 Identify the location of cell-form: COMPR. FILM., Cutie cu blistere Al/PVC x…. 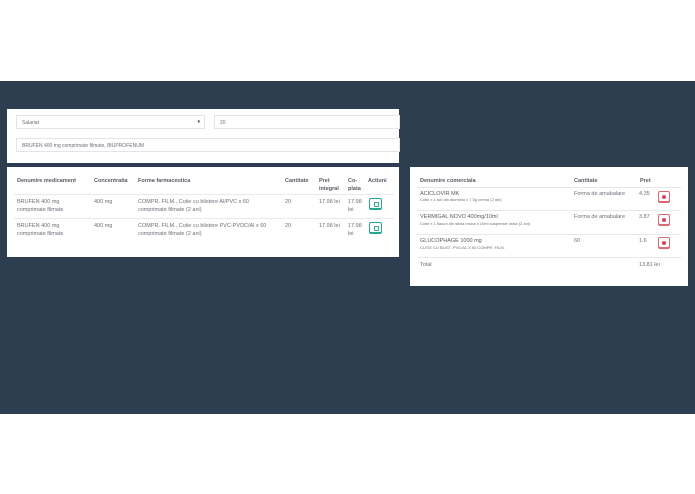
(193, 206).